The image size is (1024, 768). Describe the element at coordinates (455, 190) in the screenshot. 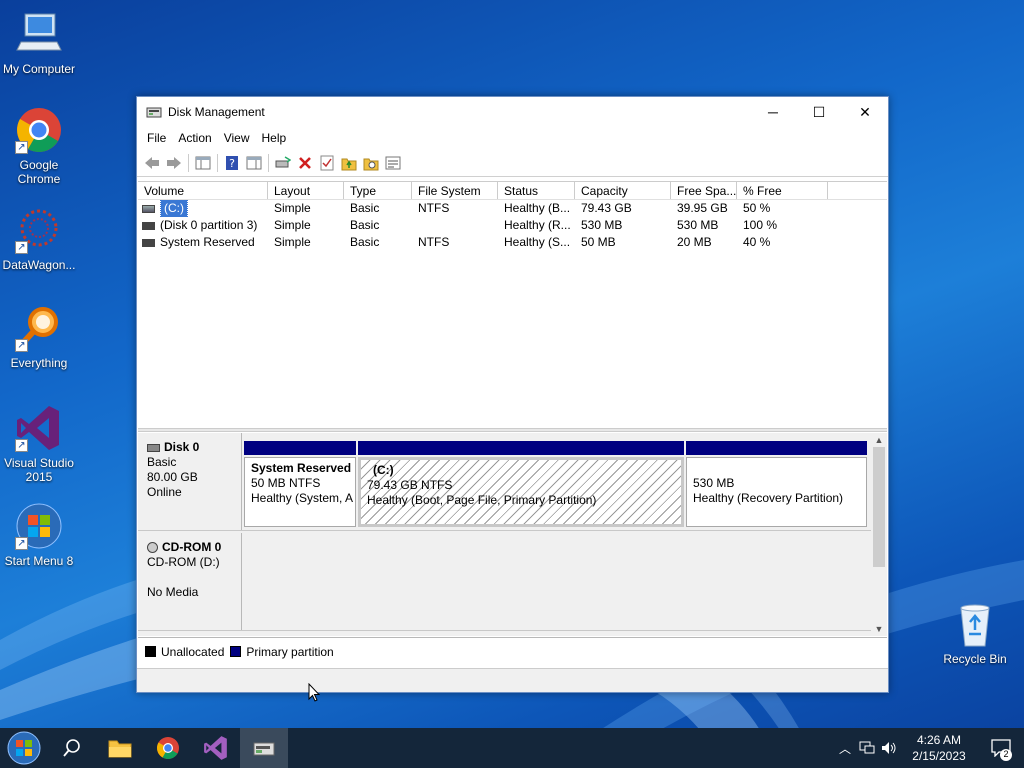

I see `column-header-file-system: File System` at that location.